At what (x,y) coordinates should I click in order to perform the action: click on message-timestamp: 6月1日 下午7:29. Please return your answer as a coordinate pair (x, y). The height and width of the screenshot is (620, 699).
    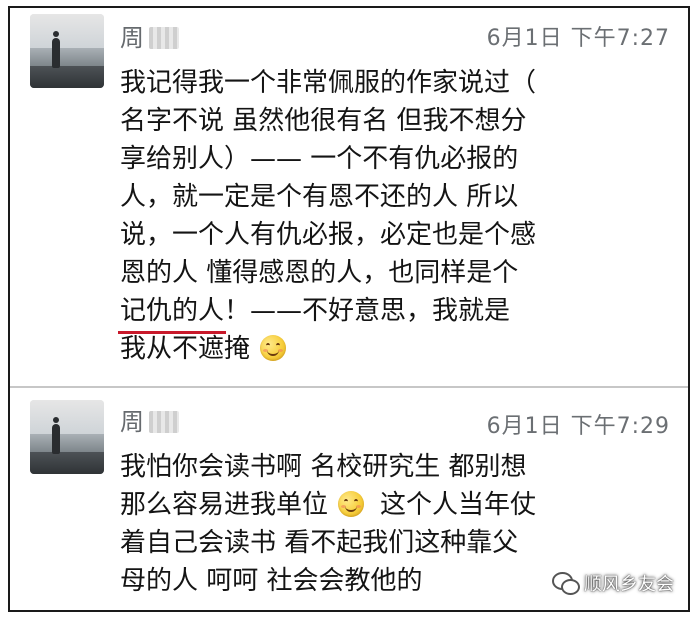
    Looking at the image, I should click on (578, 426).